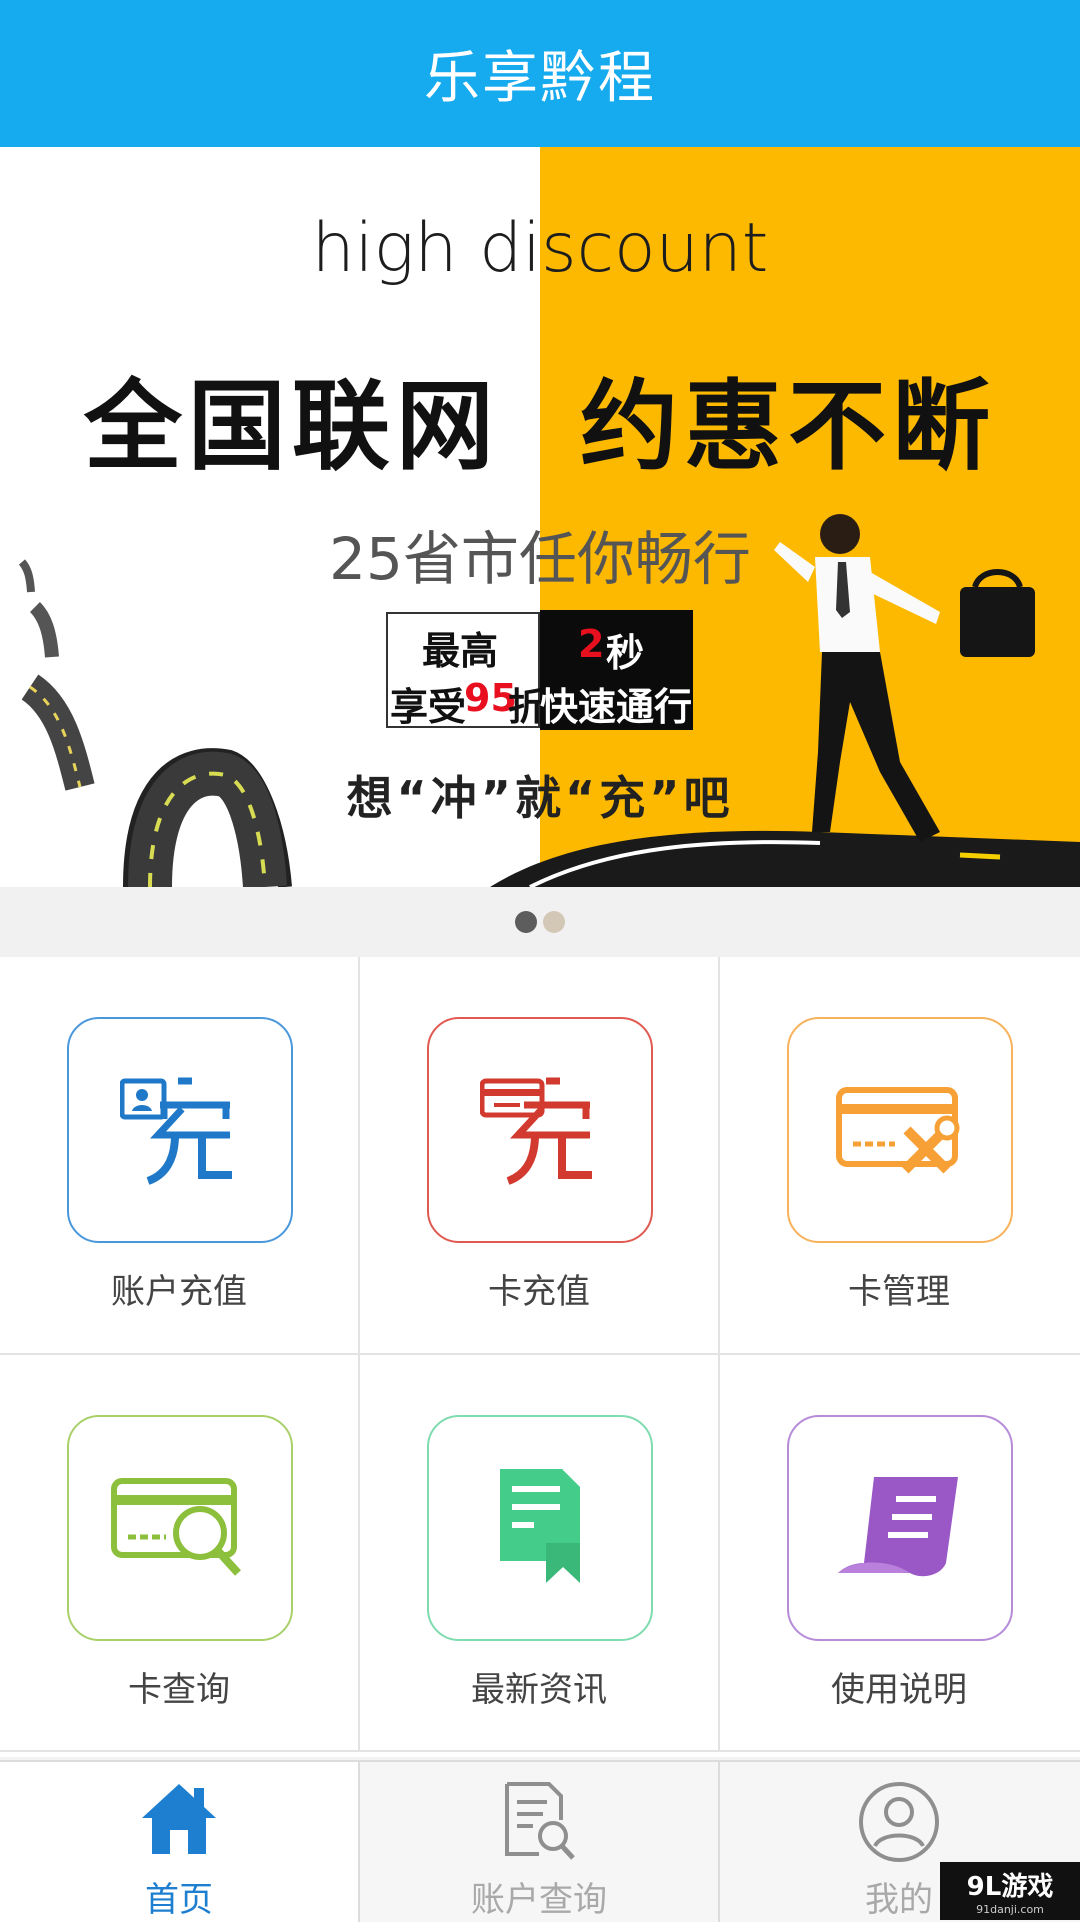 This screenshot has height=1922, width=1080. What do you see at coordinates (625, 653) in the screenshot?
I see `speed-seconds-unit: 秒` at bounding box center [625, 653].